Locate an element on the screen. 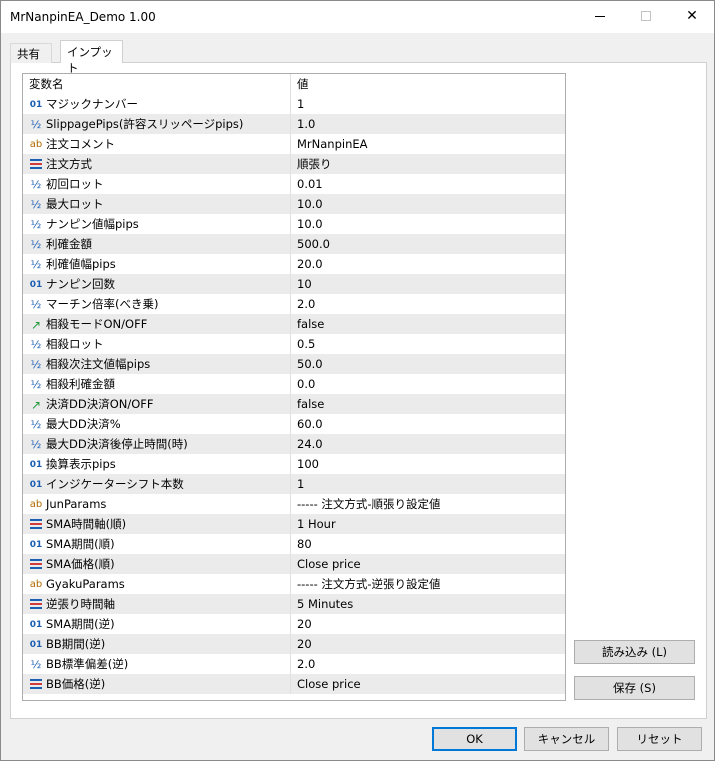  parameter-value-cell: 20.0 is located at coordinates (428, 264).